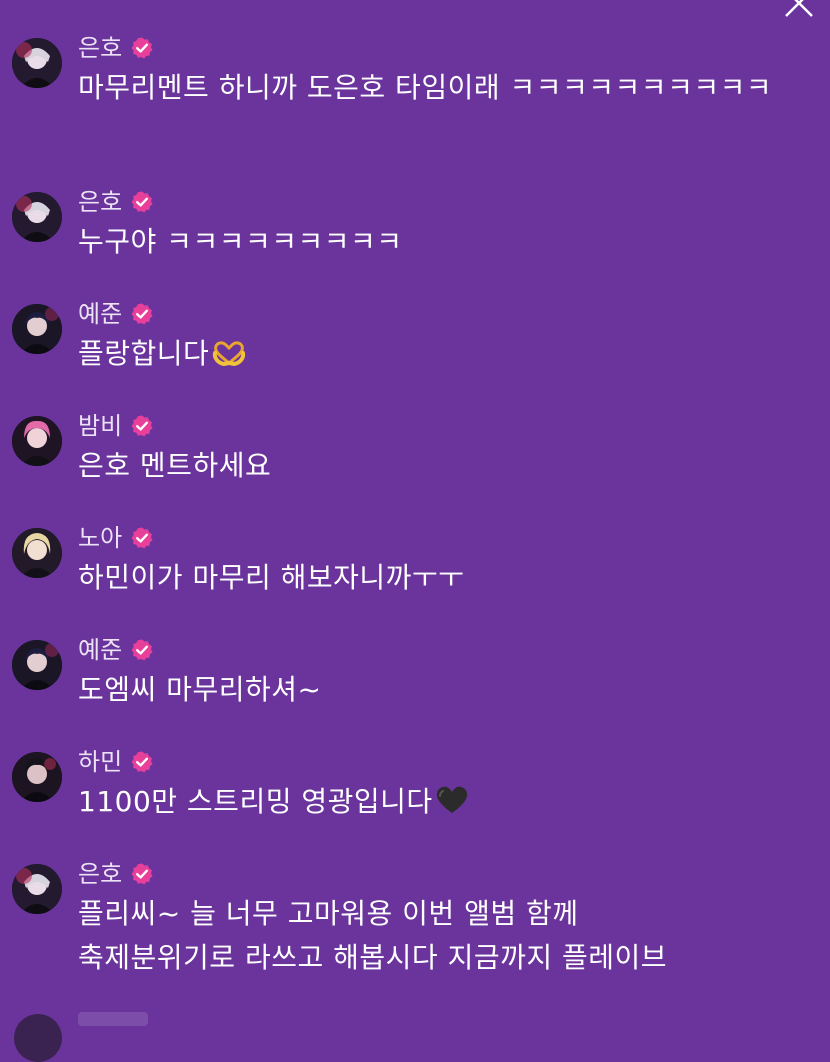 The image size is (830, 1062). Describe the element at coordinates (200, 689) in the screenshot. I see `message-text: 도엠씨 마무리하셔~` at that location.